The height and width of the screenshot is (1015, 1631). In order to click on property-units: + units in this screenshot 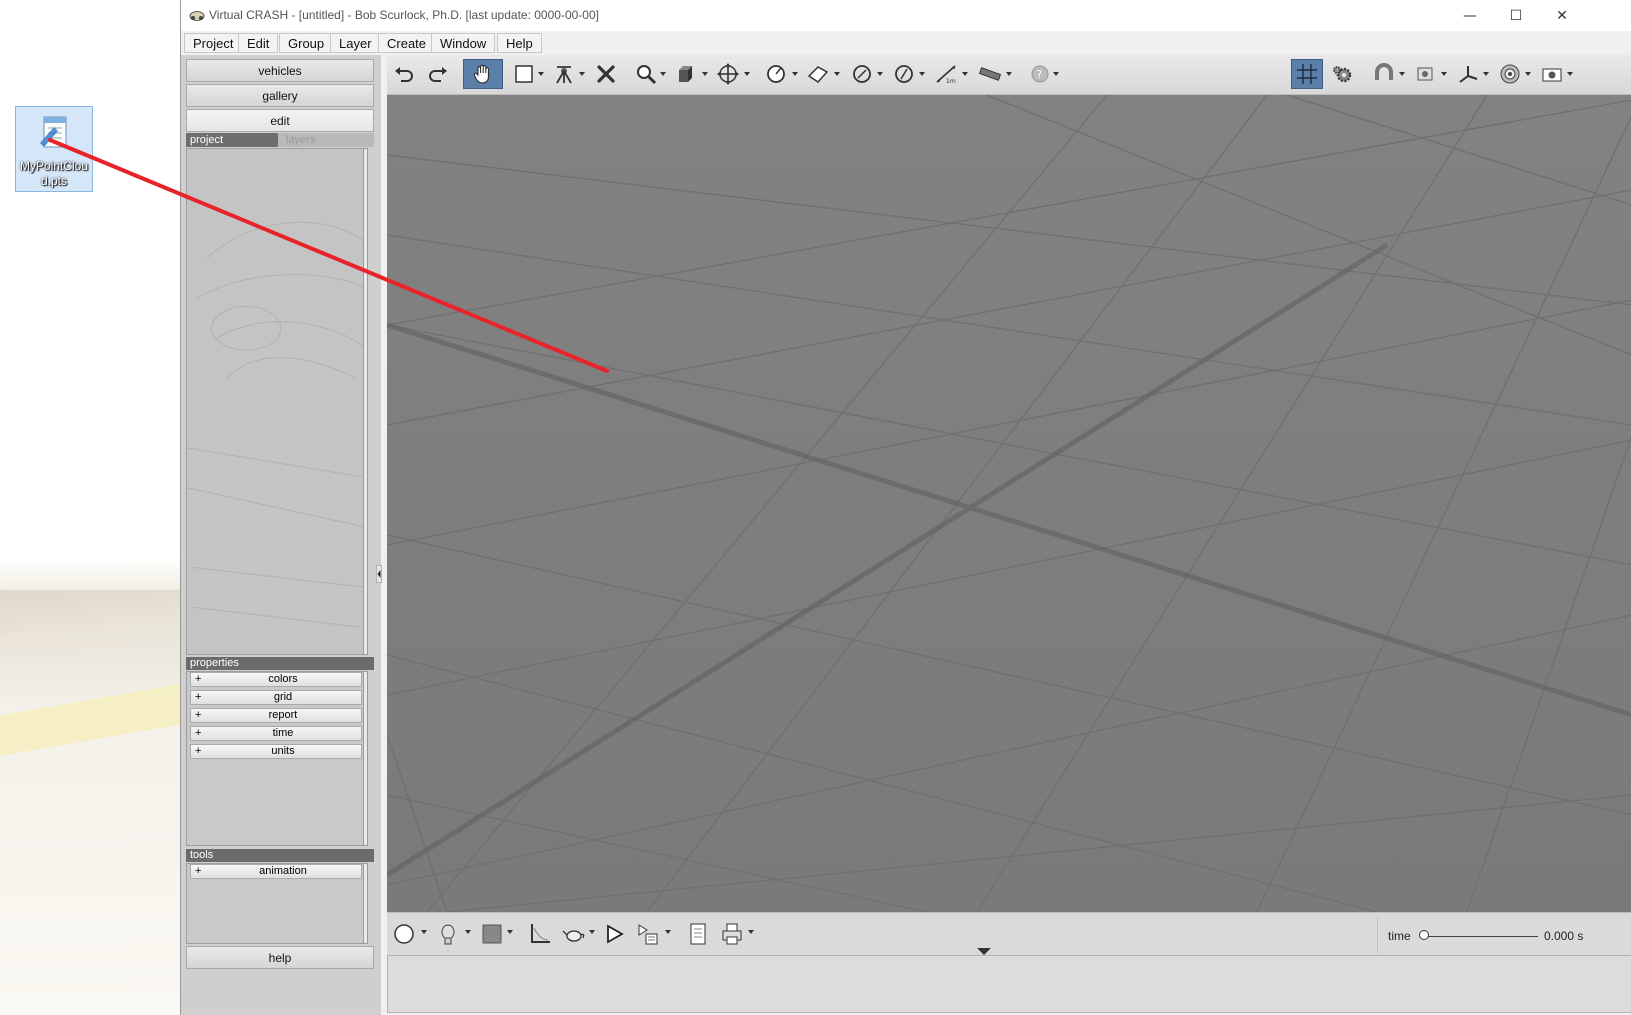, I will do `click(276, 751)`.